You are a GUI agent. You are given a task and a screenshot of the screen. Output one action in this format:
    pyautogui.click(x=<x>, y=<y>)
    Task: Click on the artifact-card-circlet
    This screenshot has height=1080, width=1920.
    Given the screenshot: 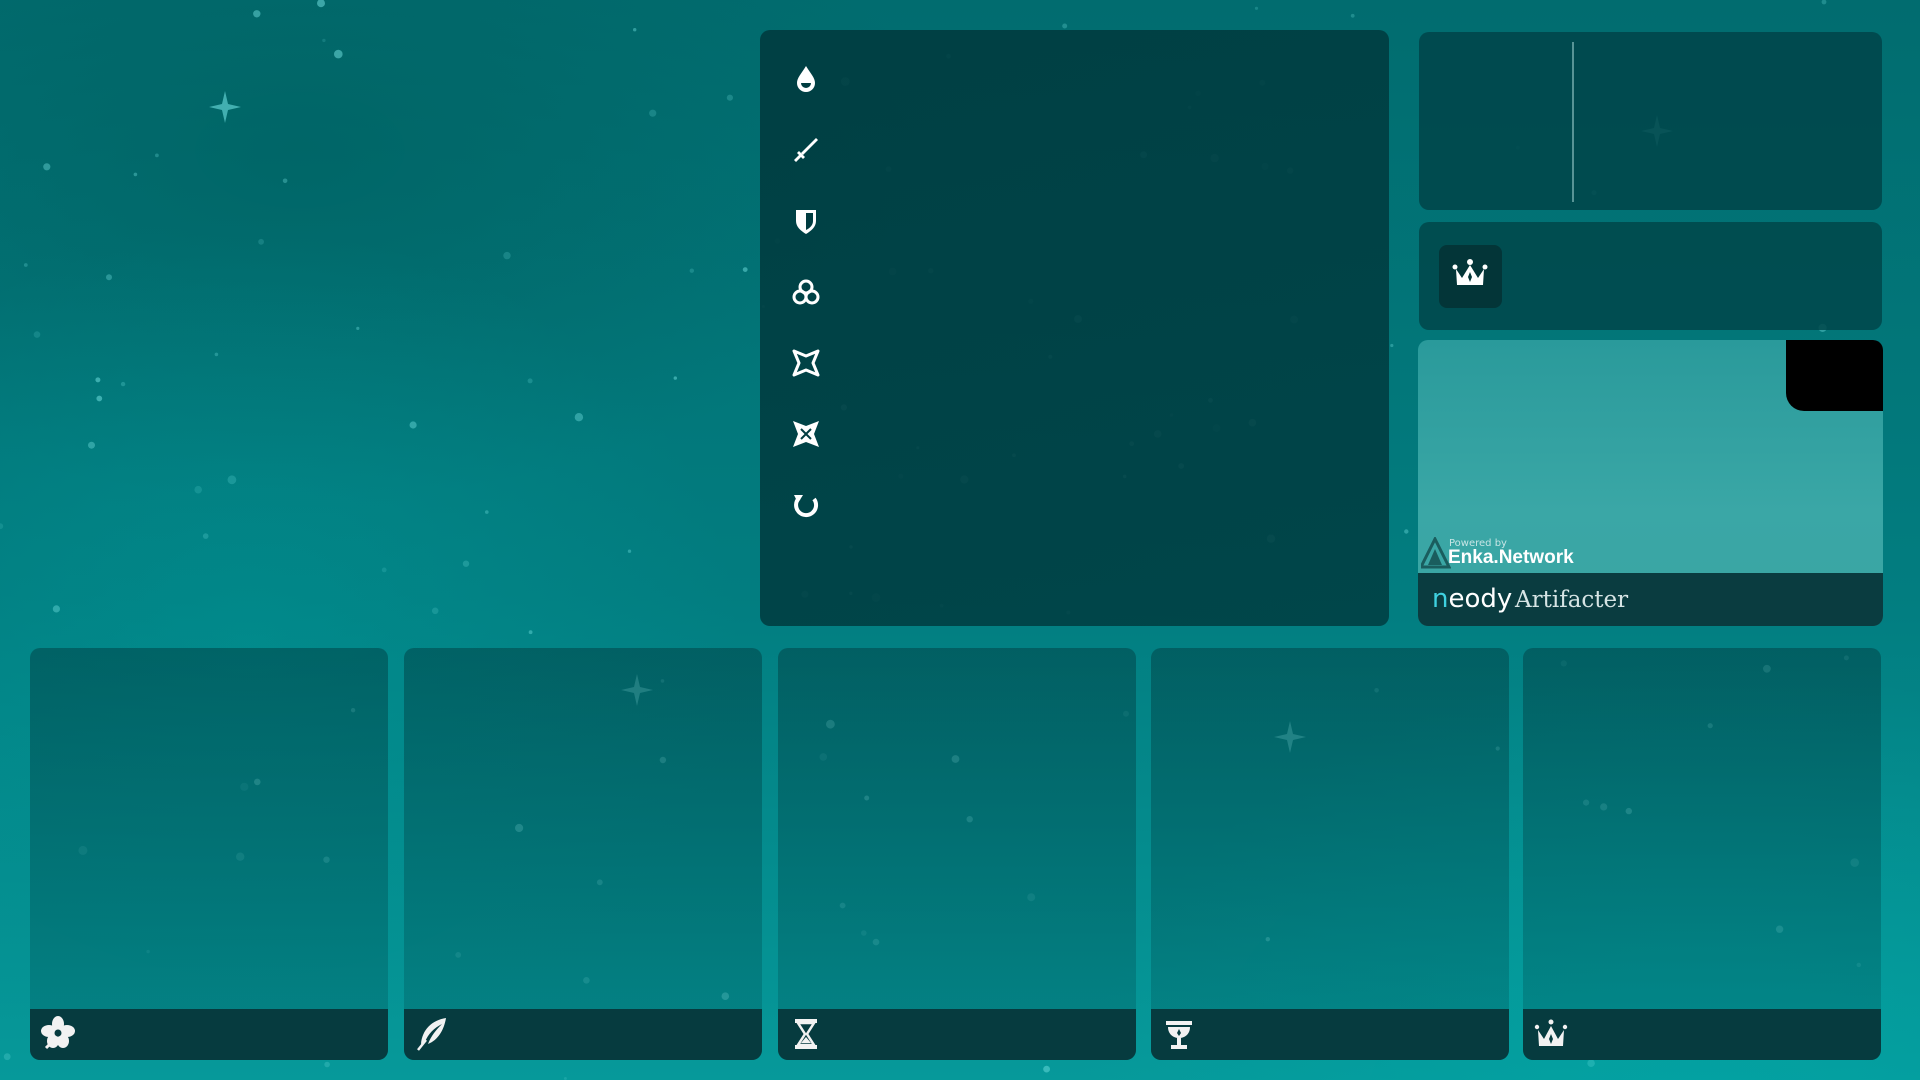 What is the action you would take?
    pyautogui.click(x=1702, y=854)
    